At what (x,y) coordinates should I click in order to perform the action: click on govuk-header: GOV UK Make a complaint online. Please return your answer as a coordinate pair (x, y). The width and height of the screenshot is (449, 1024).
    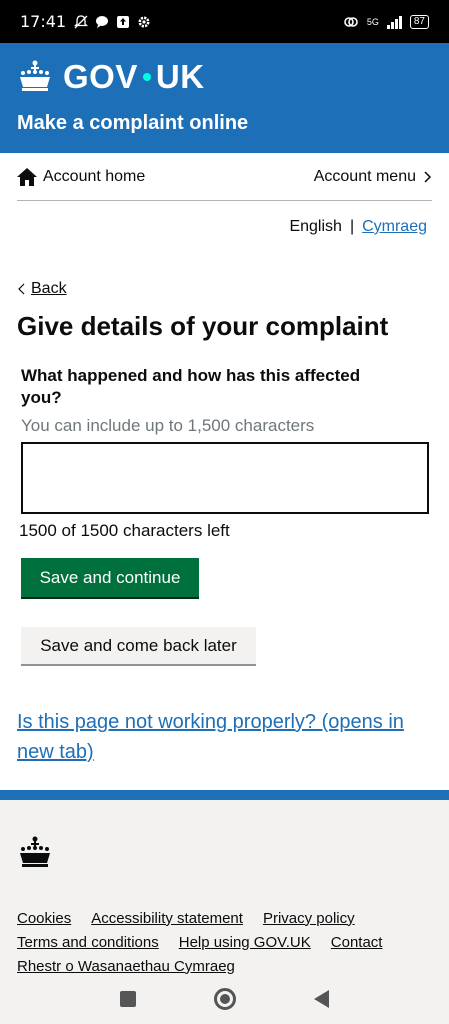
    Looking at the image, I should click on (224, 98).